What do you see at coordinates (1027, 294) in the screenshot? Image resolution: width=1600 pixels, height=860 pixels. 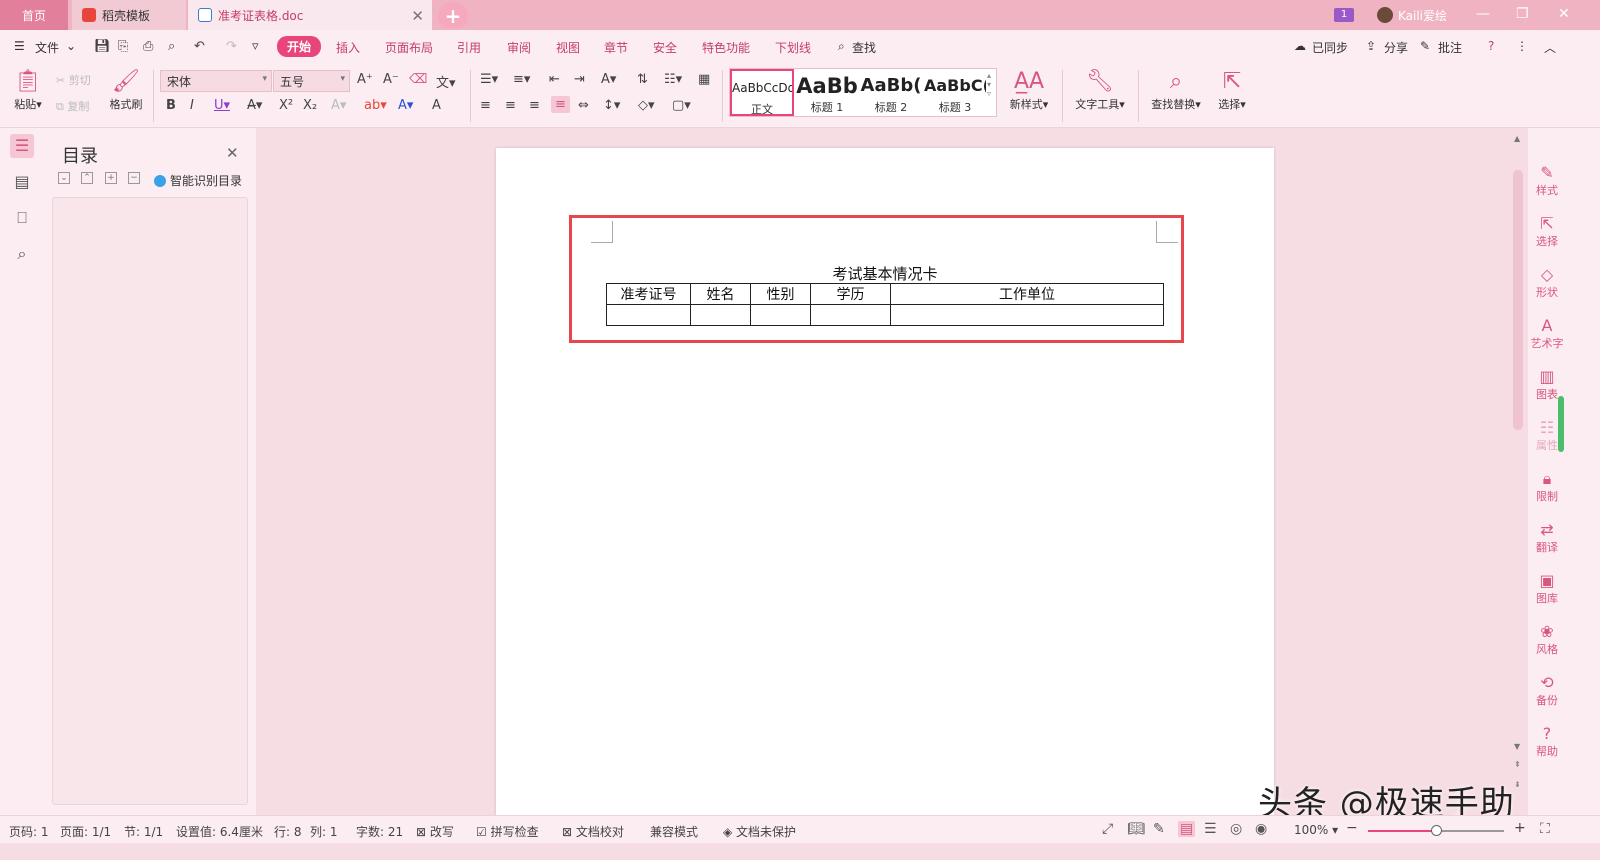 I see `table-header-cell: 工作单位` at bounding box center [1027, 294].